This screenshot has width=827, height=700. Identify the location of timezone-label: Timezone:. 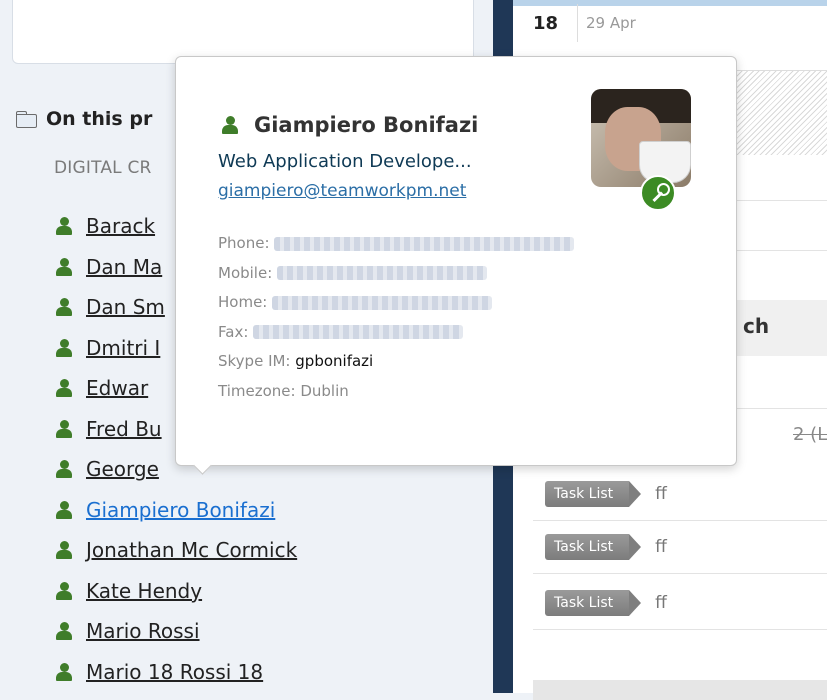
(257, 390).